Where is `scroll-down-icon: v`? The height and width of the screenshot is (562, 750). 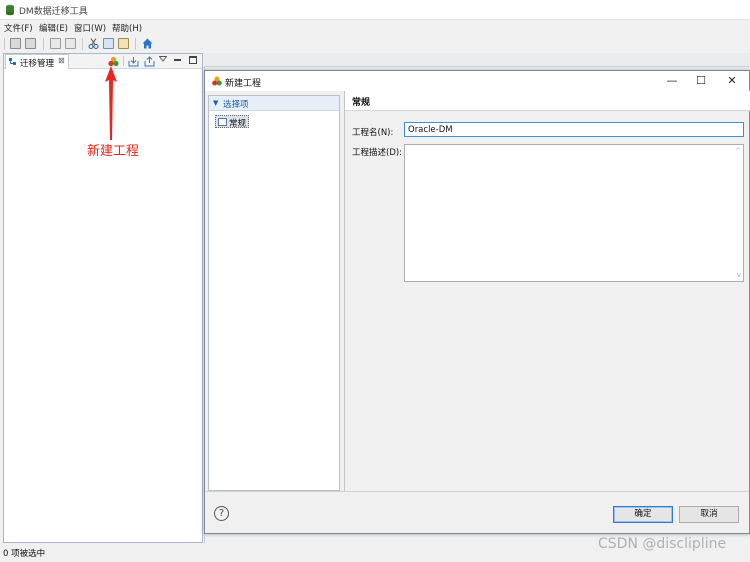
scroll-down-icon: v is located at coordinates (739, 275).